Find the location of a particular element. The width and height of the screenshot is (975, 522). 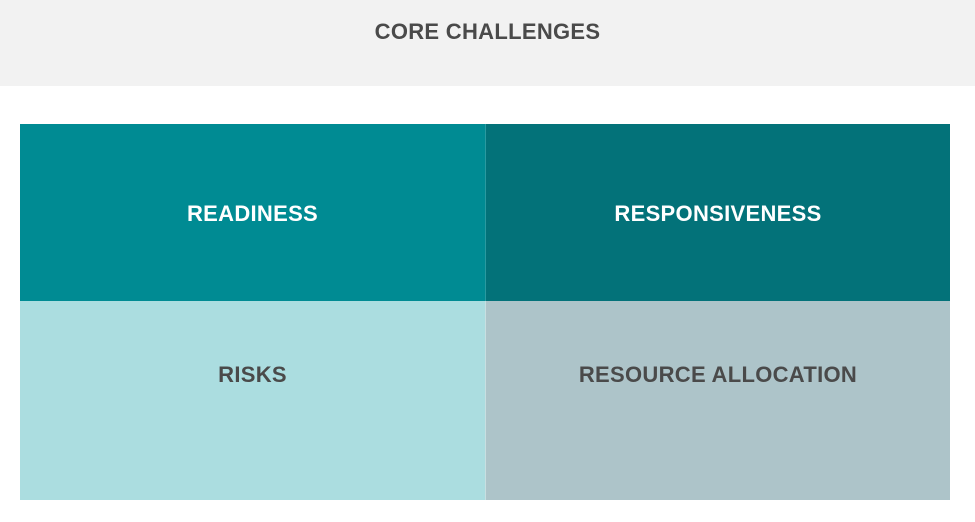

quadrant-label-resource-allocation: RESOURCE ALLOCATION is located at coordinates (718, 374).